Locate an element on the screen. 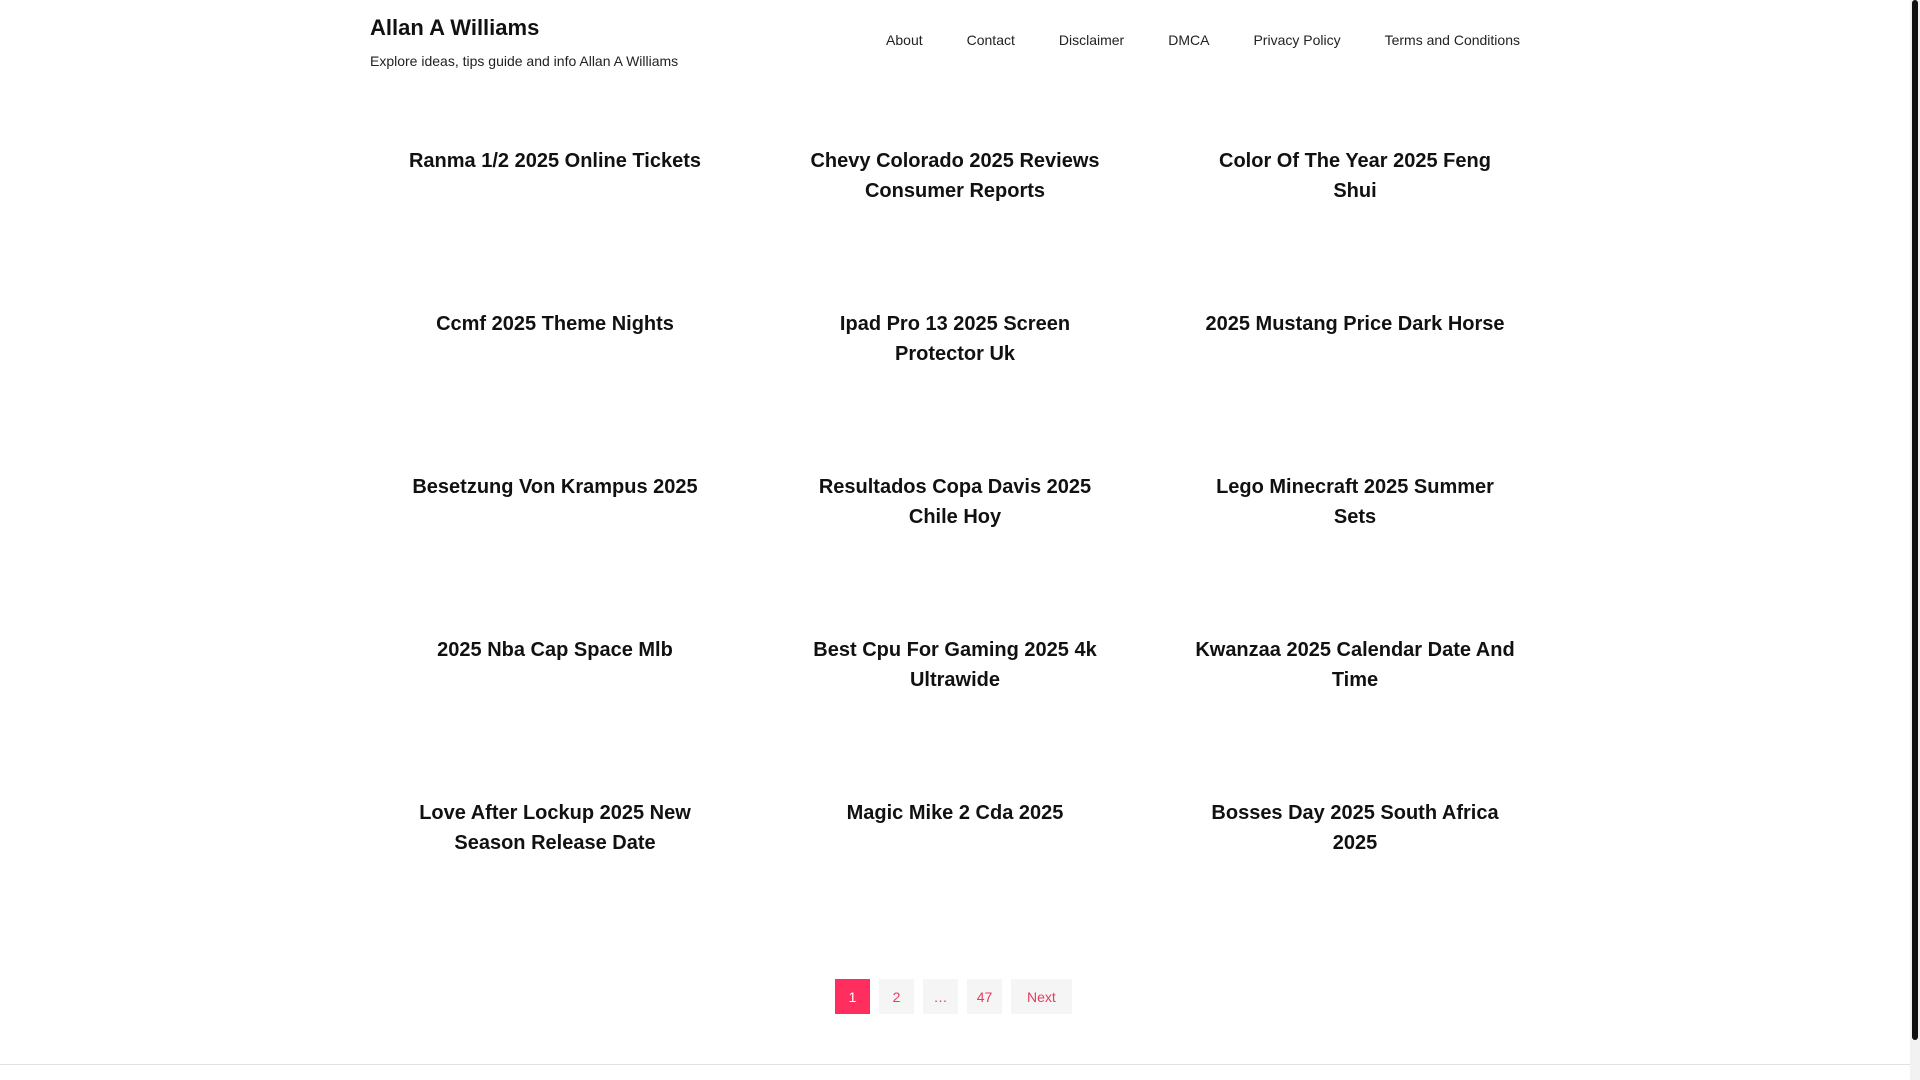  post-title-link: 2025 Mustang Price Dark Horse is located at coordinates (1354, 324).